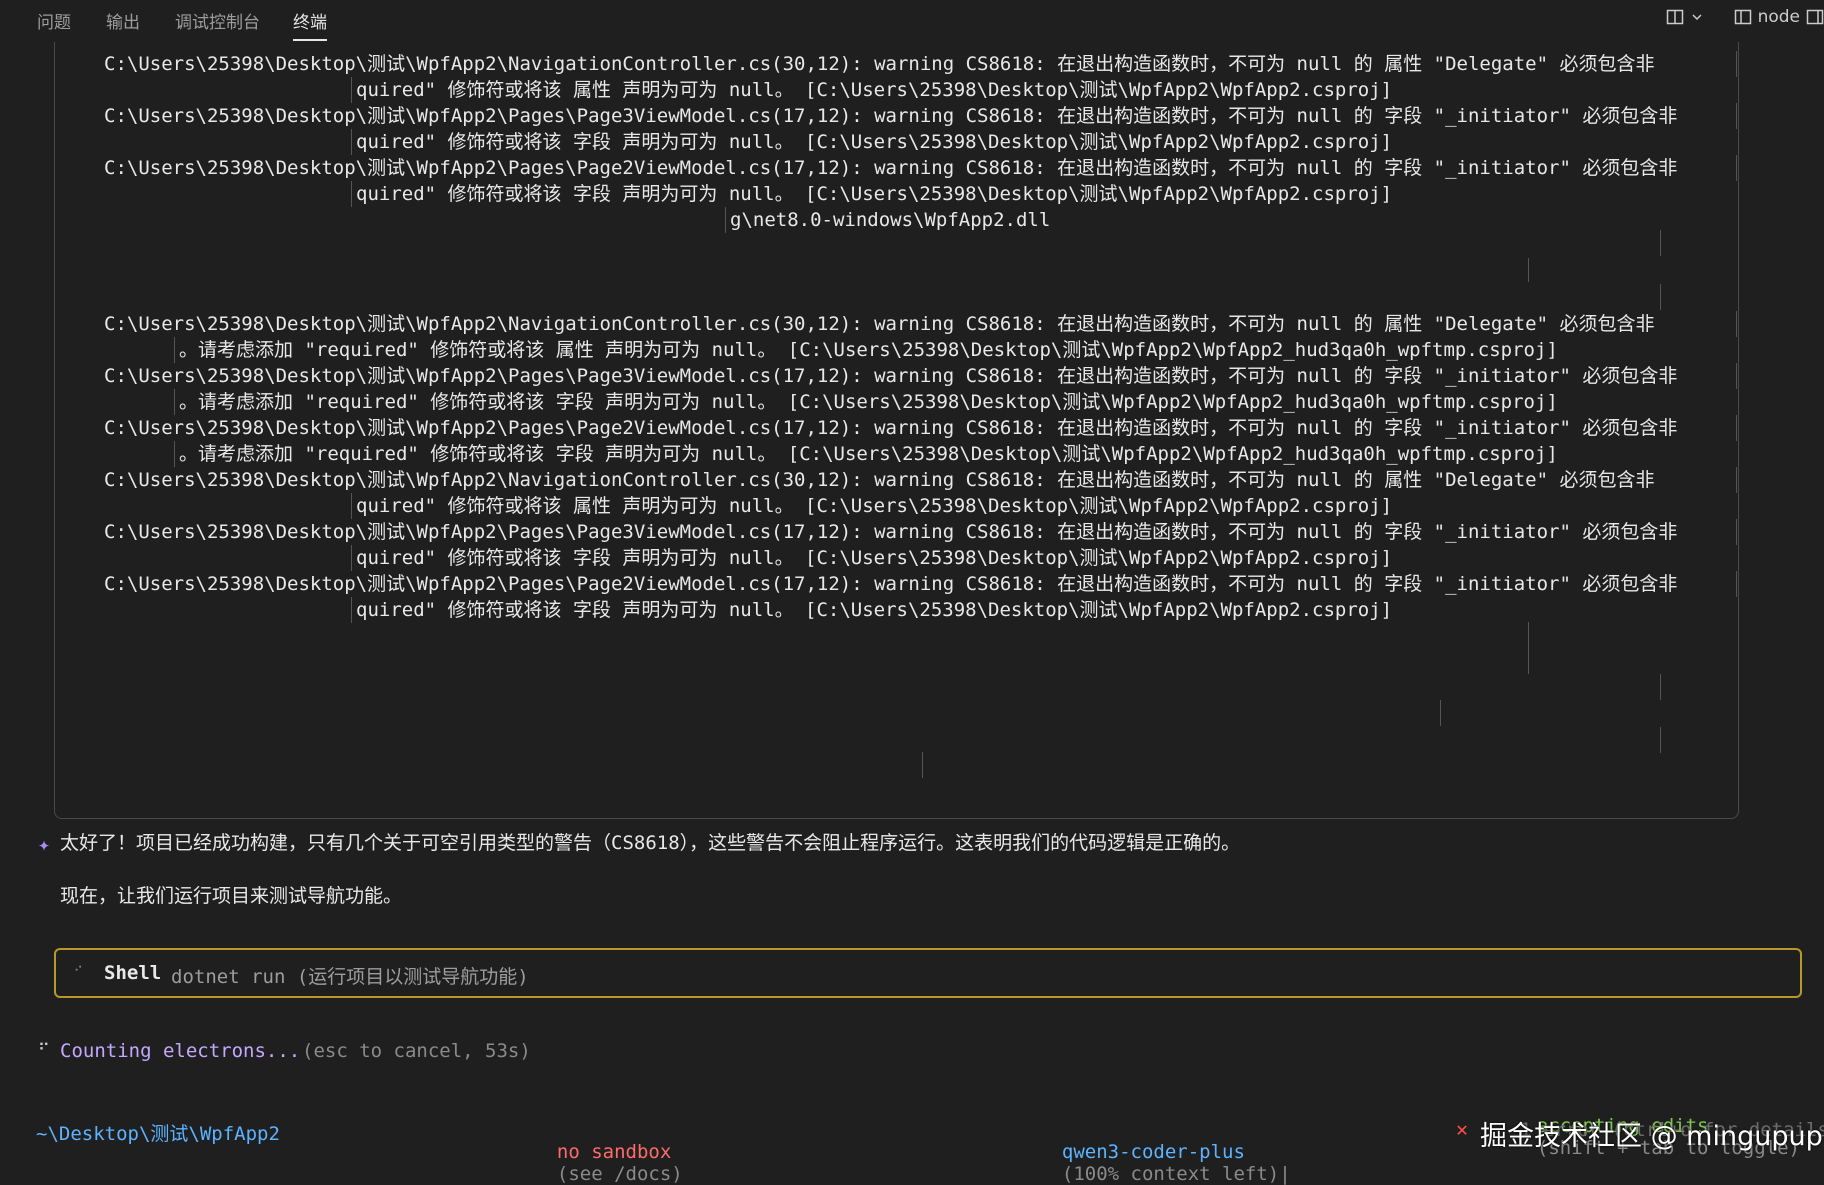  What do you see at coordinates (1462, 1129) in the screenshot?
I see `error-icon: ✕` at bounding box center [1462, 1129].